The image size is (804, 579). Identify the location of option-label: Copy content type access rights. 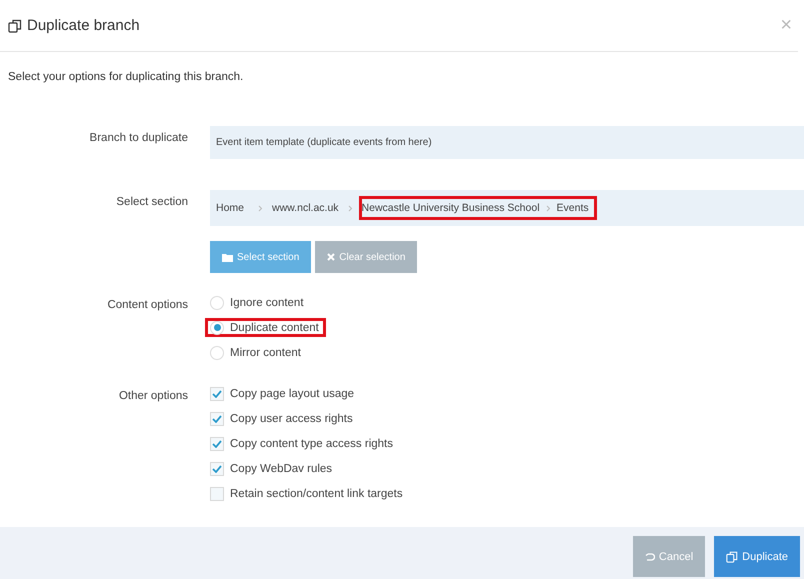
(311, 444).